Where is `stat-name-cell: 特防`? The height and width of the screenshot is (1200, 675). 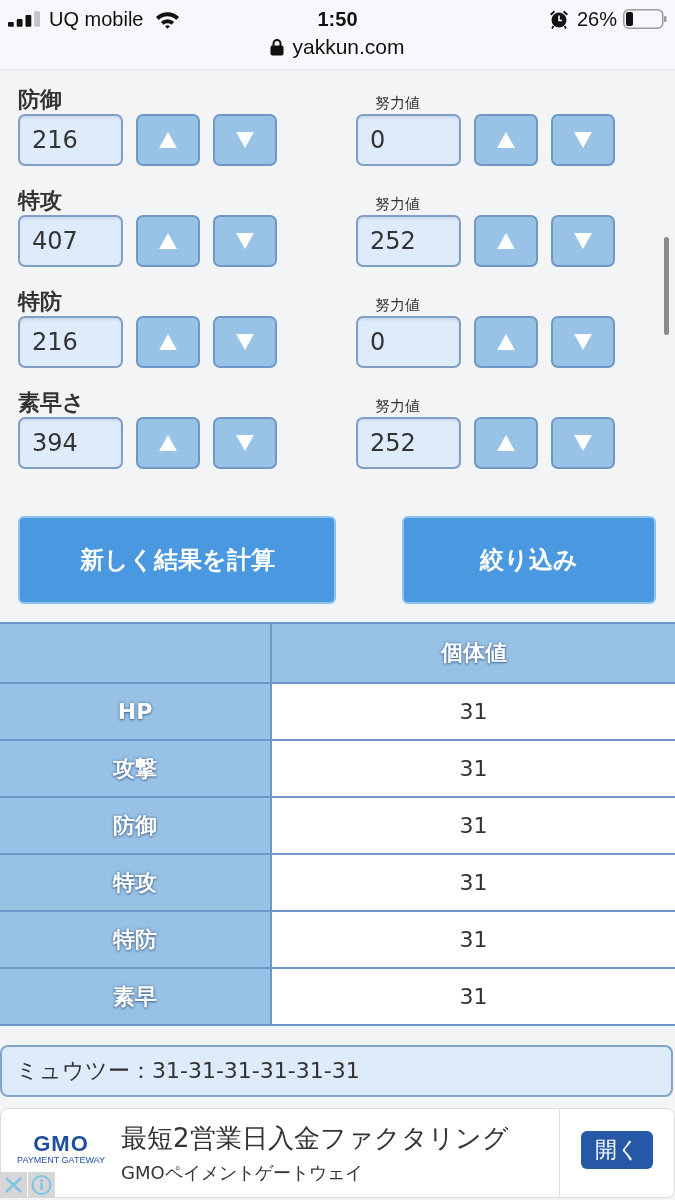
stat-name-cell: 特防 is located at coordinates (135, 939).